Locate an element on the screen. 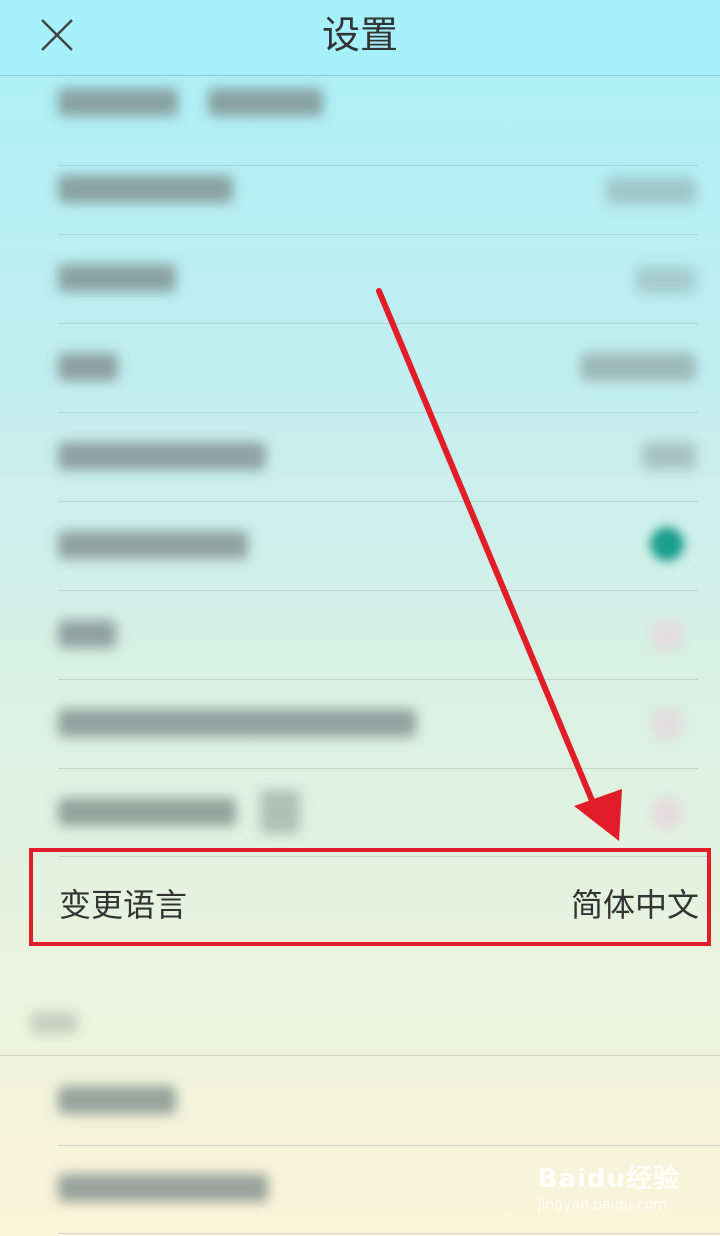 The image size is (720, 1236). watermark-brand: Baidu经验 is located at coordinates (608, 1179).